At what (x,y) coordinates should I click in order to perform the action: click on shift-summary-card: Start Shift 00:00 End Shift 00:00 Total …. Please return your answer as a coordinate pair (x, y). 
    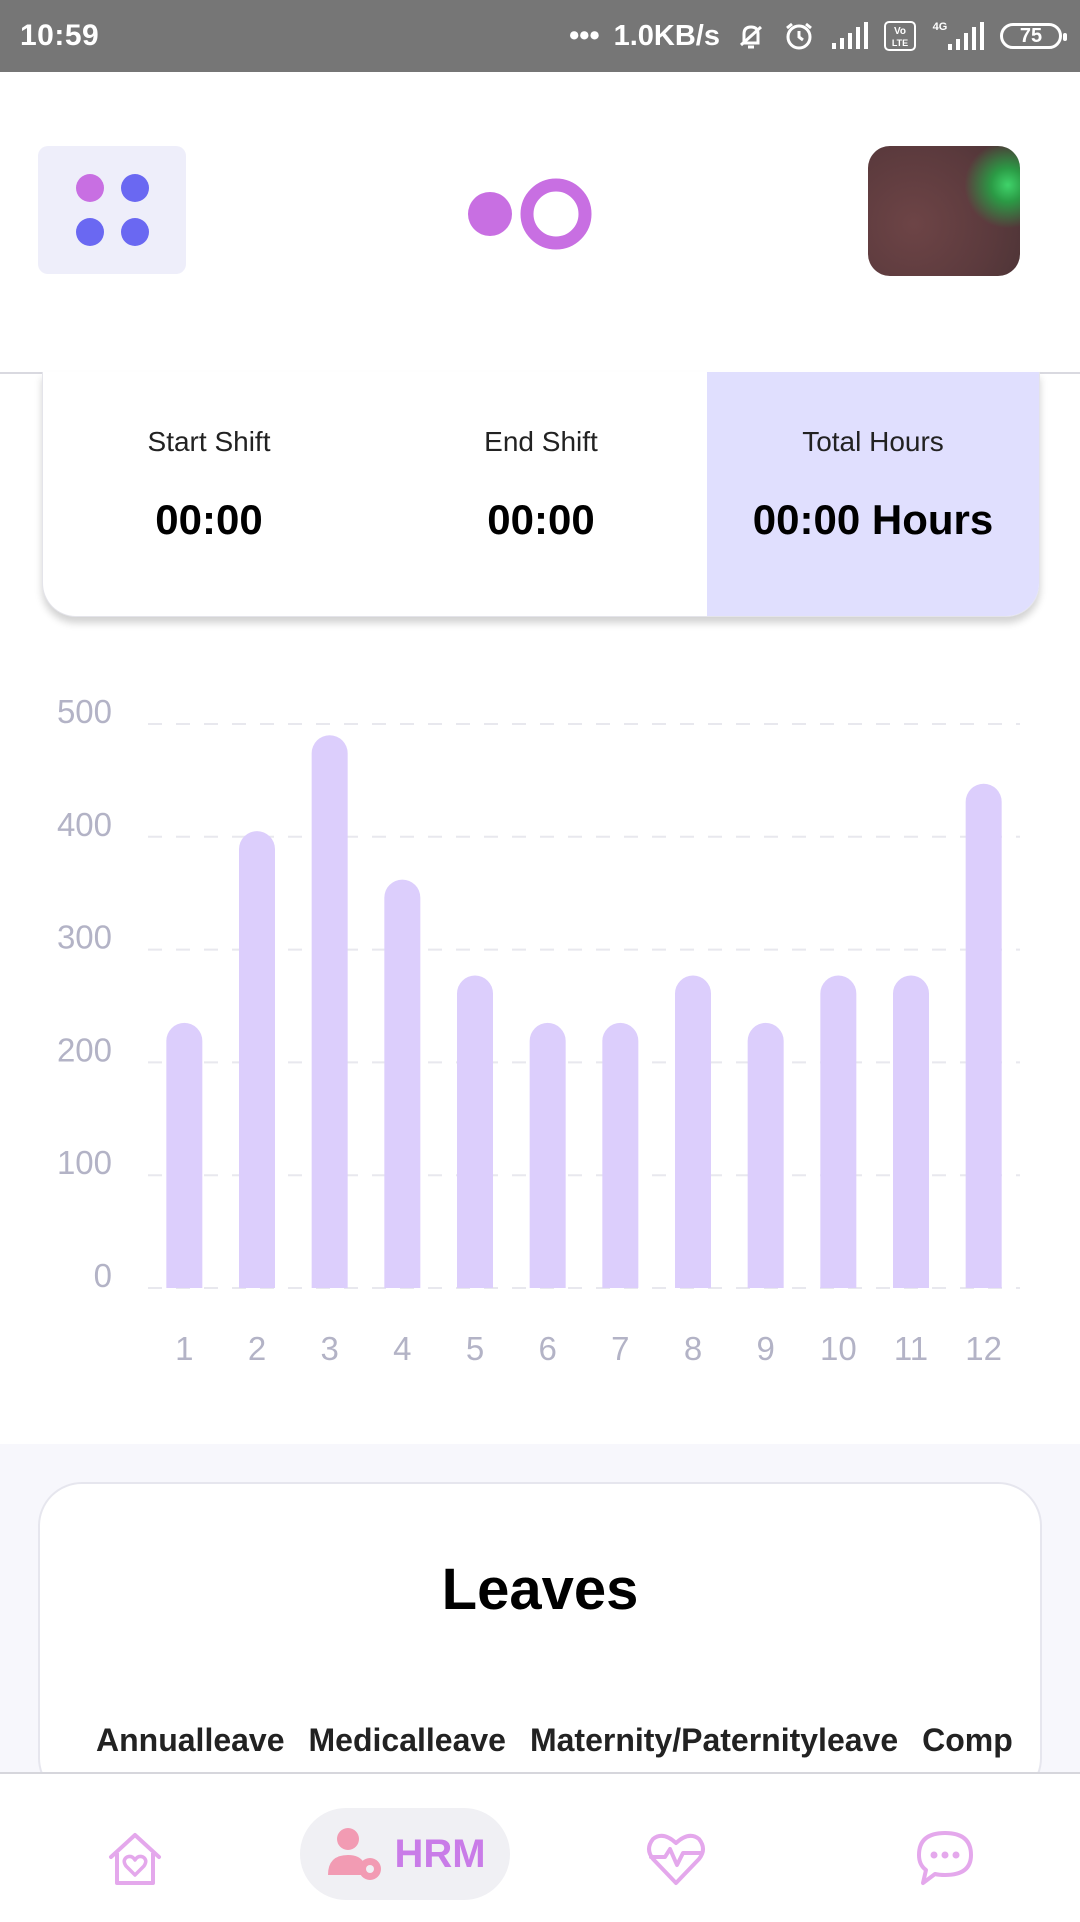
    Looking at the image, I should click on (541, 494).